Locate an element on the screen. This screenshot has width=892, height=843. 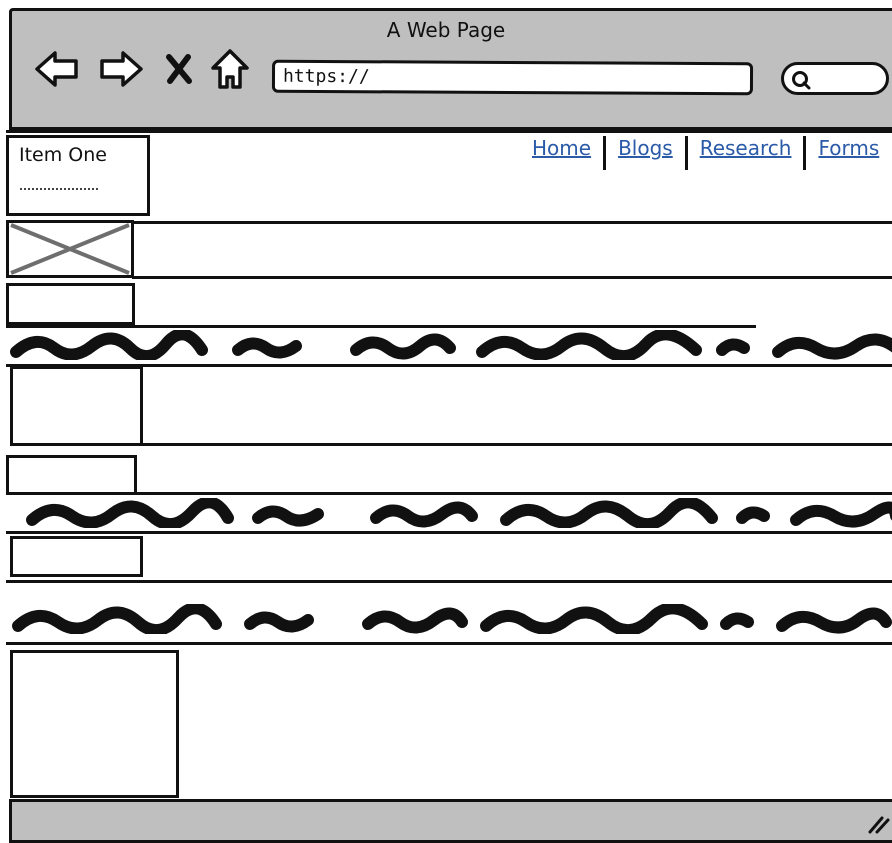
home-icon is located at coordinates (230, 69).